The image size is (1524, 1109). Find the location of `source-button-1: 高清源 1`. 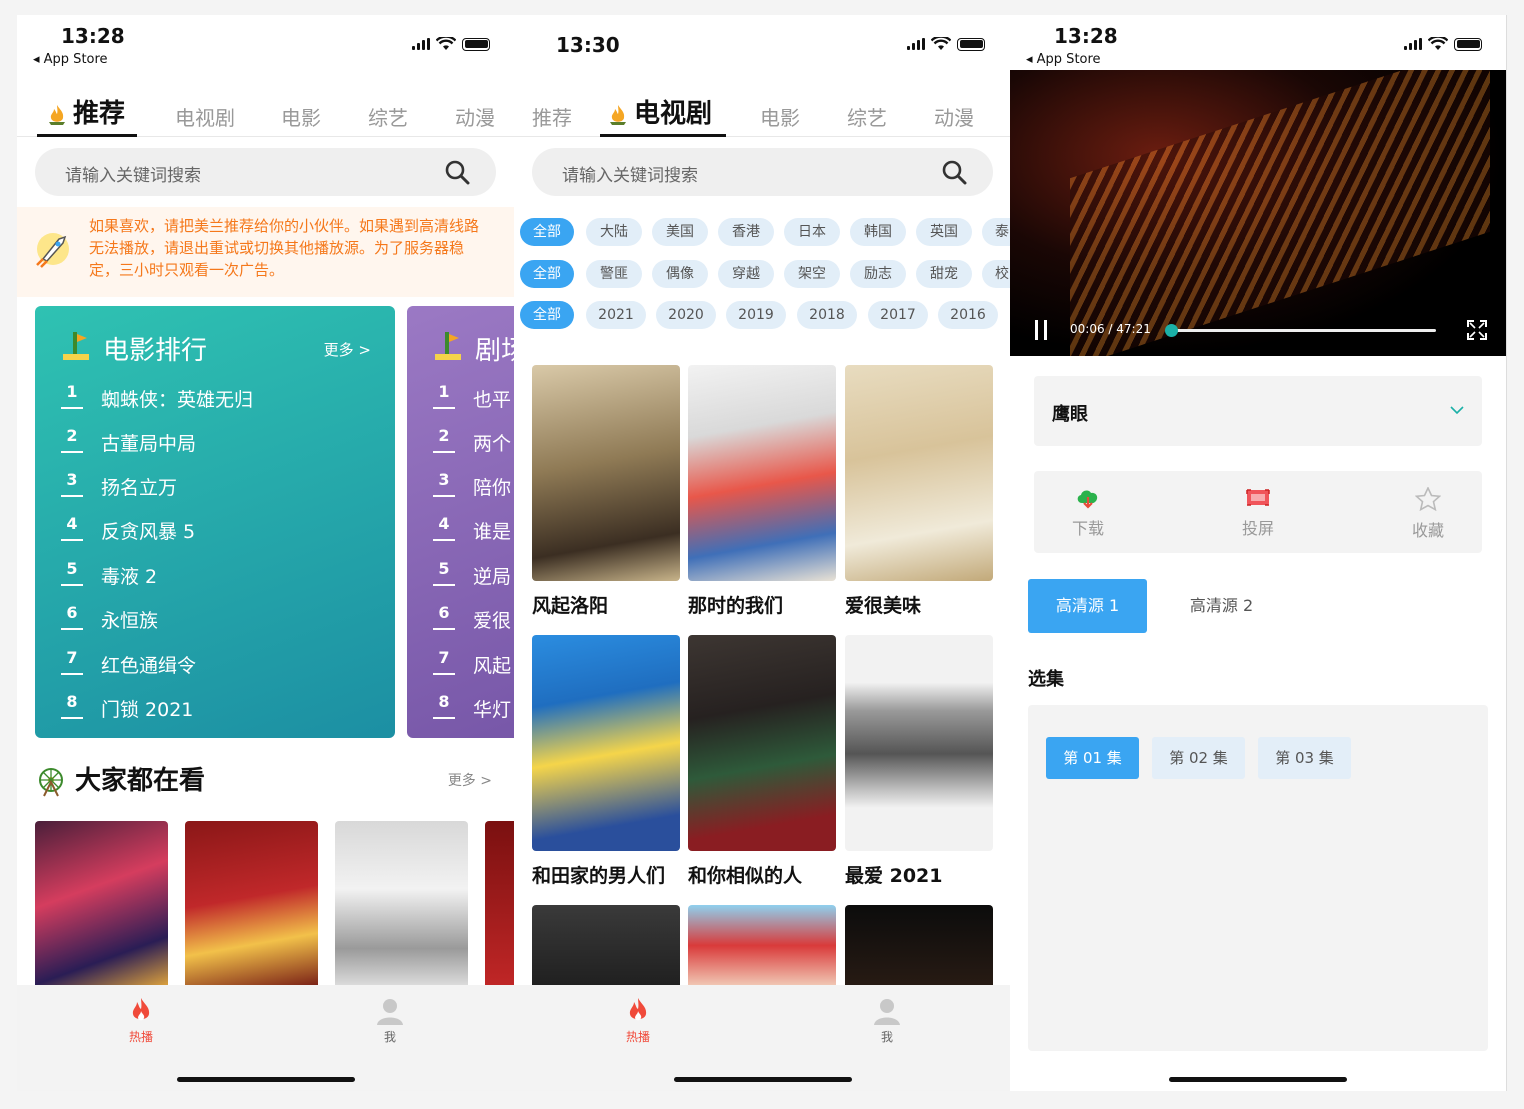

source-button-1: 高清源 1 is located at coordinates (1087, 606).